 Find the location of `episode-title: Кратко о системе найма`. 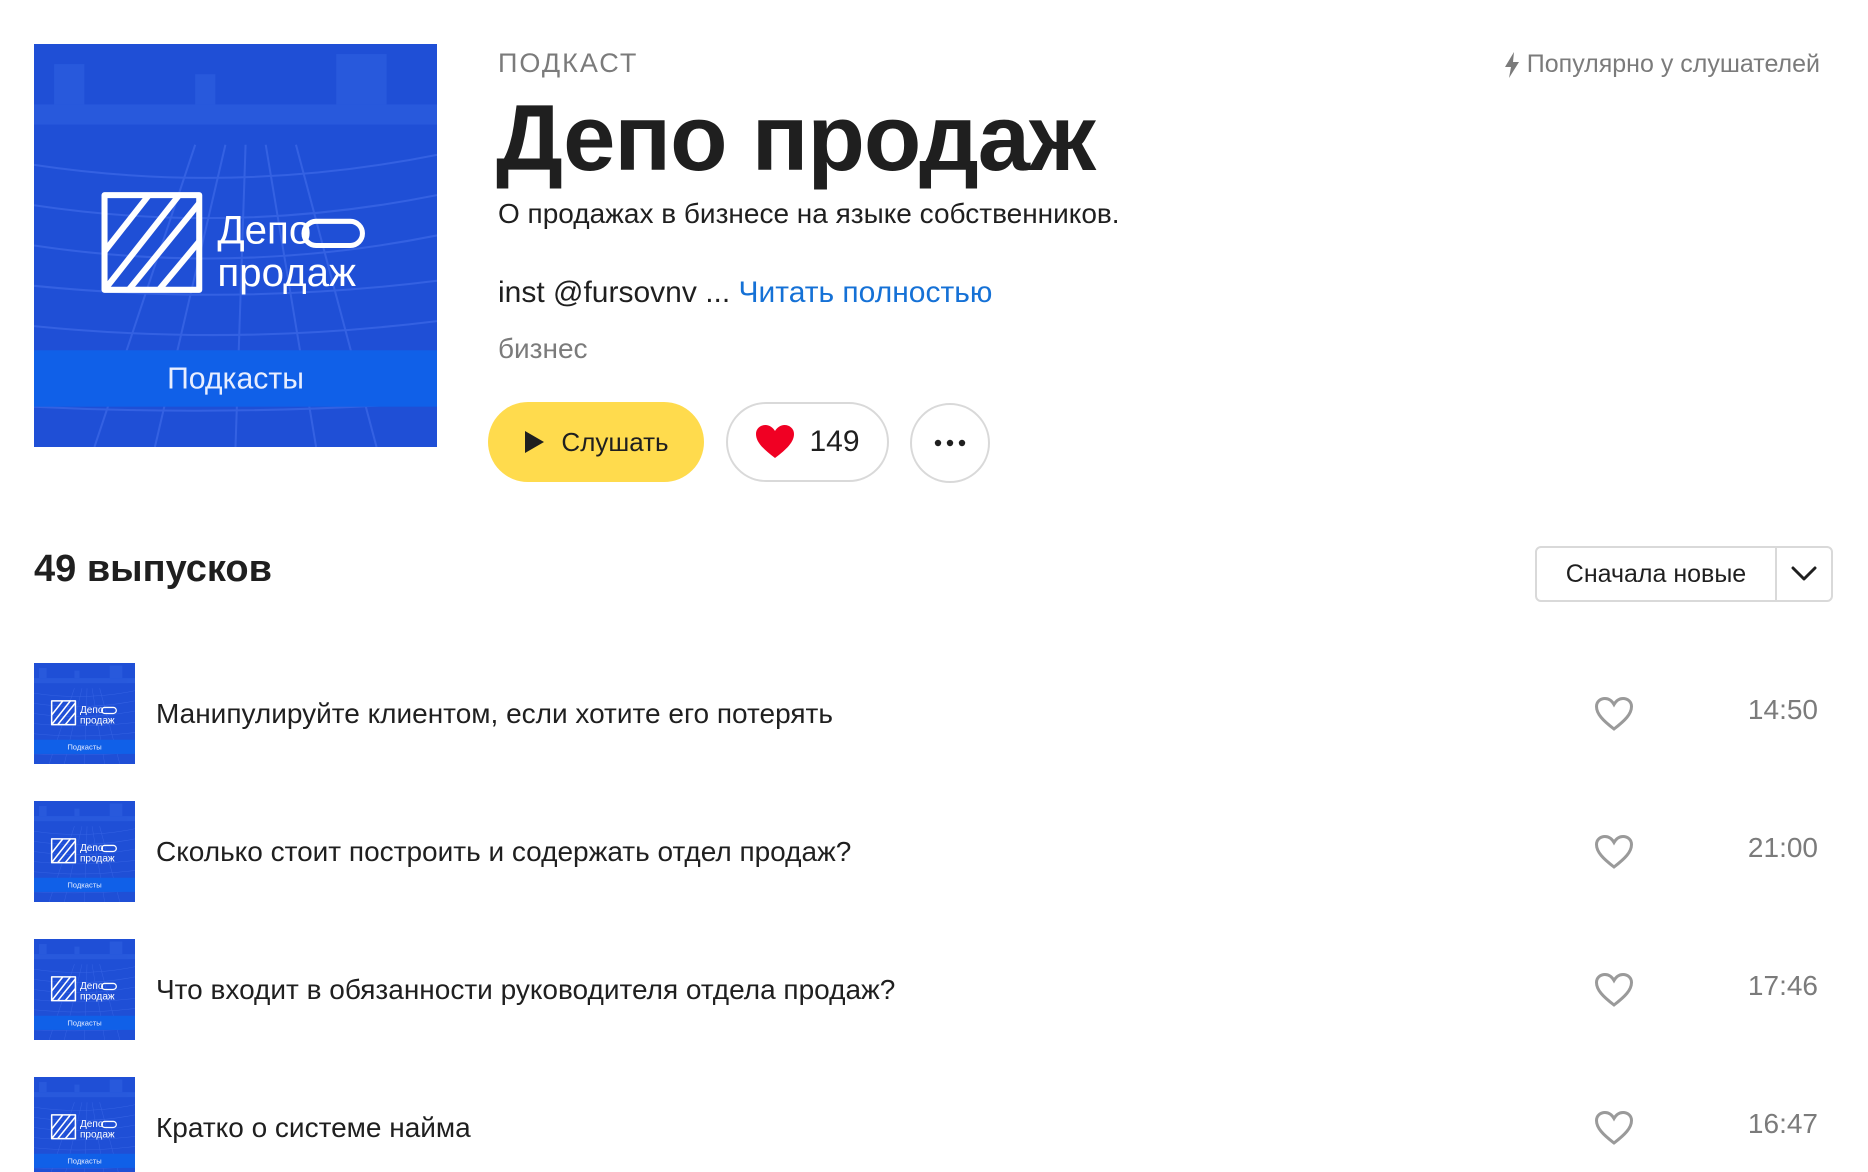

episode-title: Кратко о системе найма is located at coordinates (995, 1128).